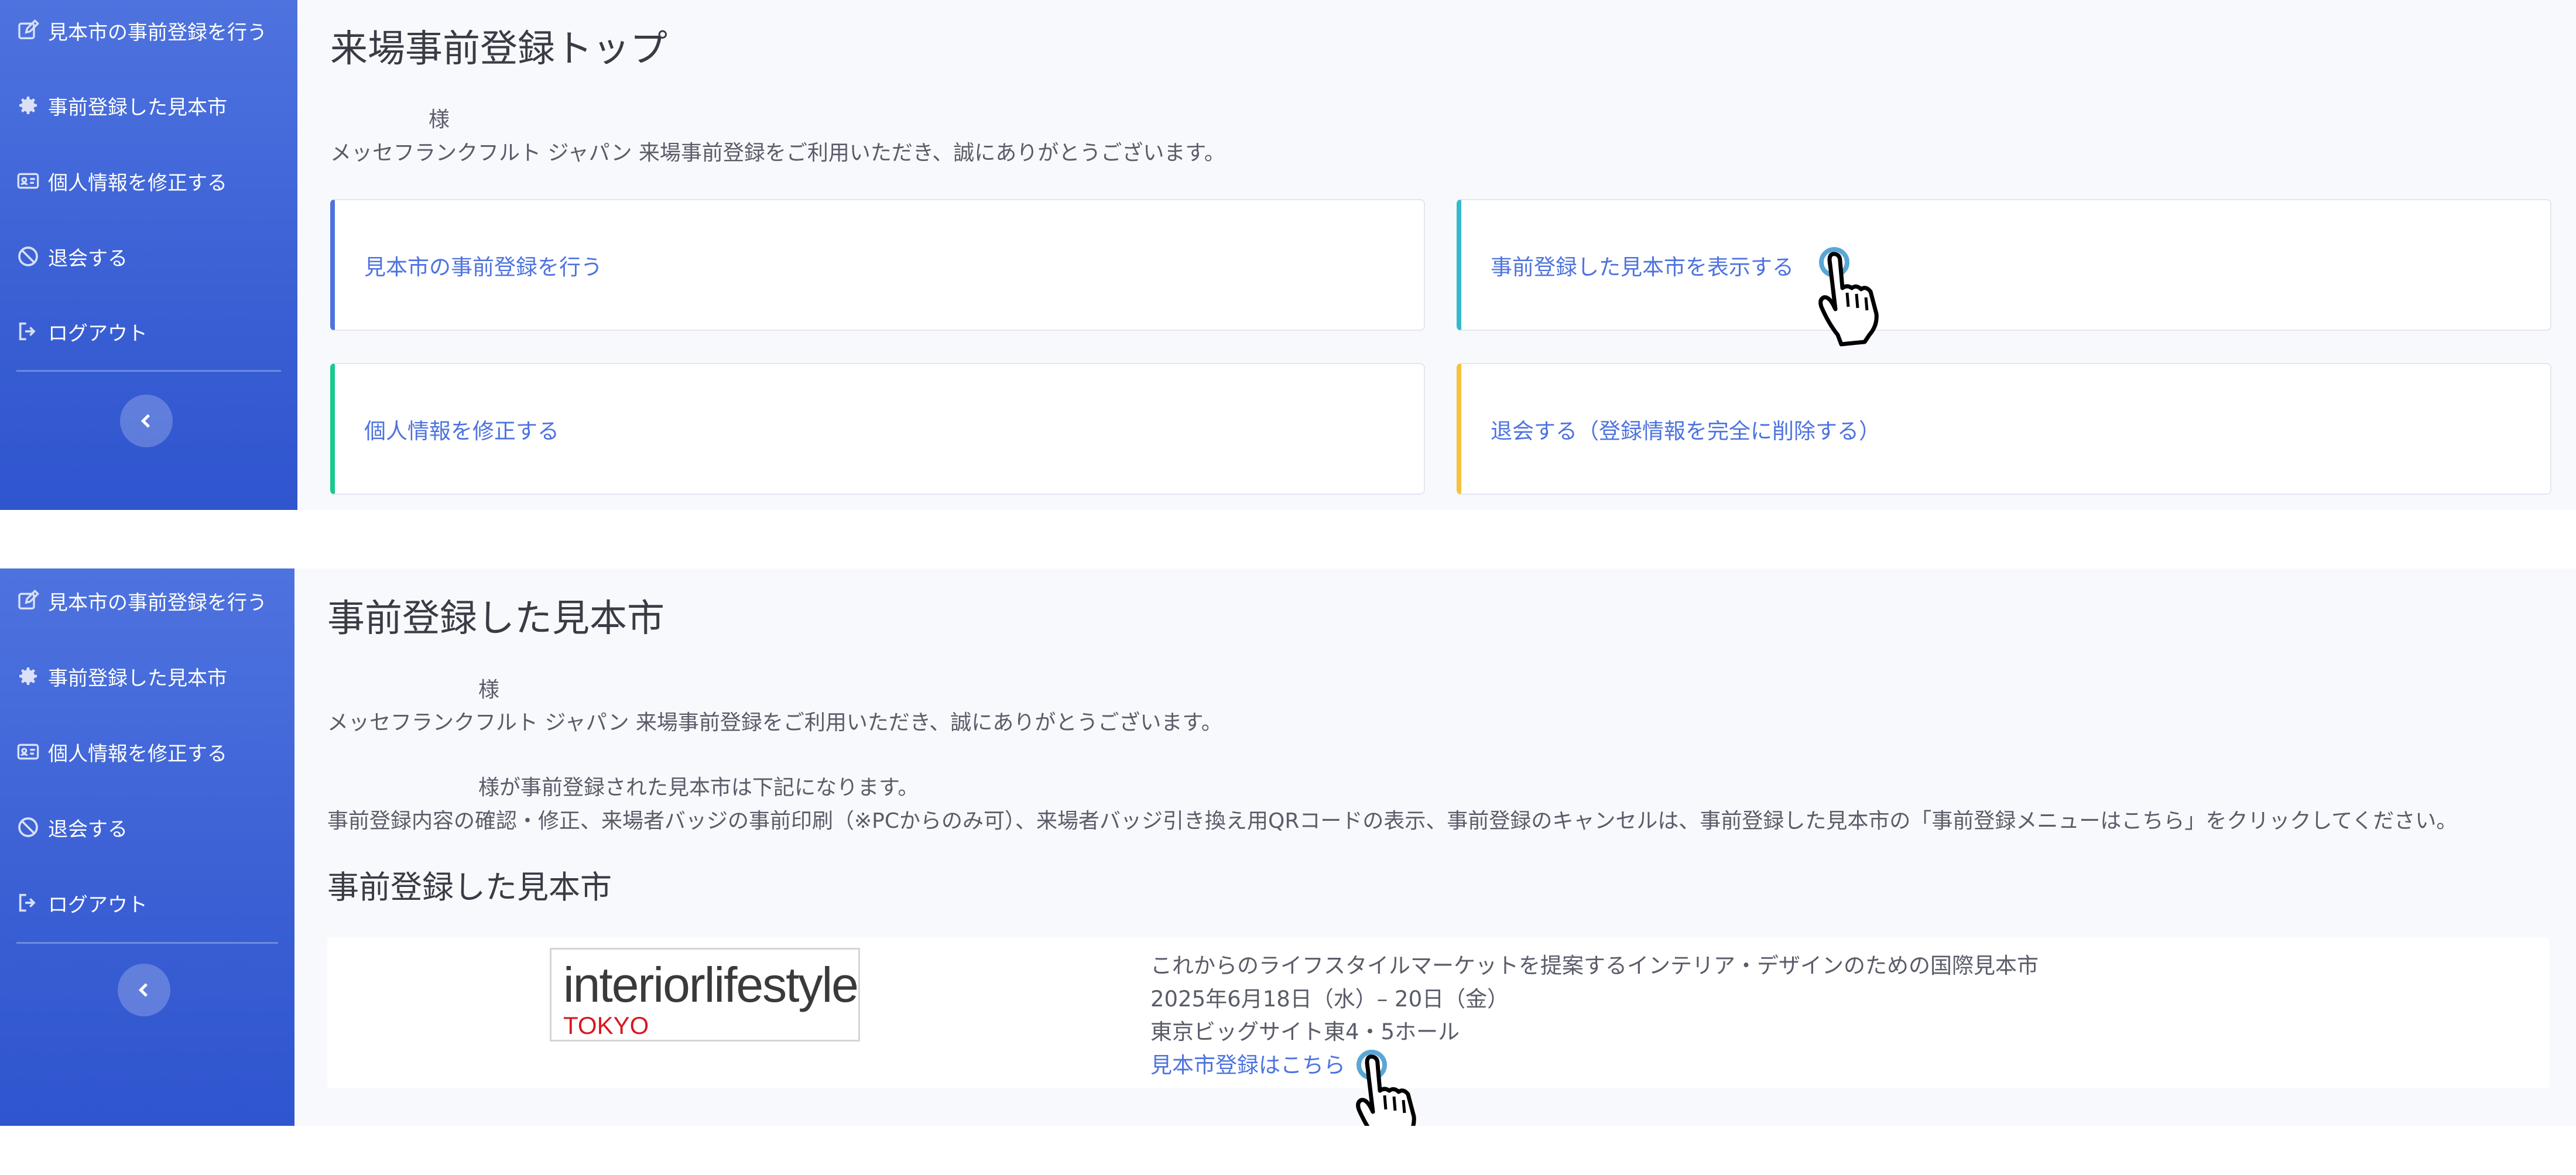  I want to click on section-heading: 事前登録した見本市, so click(469, 887).